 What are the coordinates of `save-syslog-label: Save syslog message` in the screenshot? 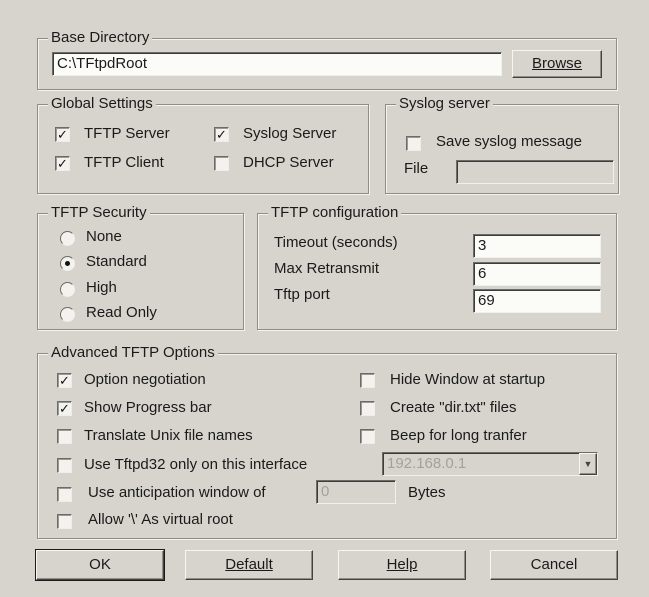 It's located at (509, 141).